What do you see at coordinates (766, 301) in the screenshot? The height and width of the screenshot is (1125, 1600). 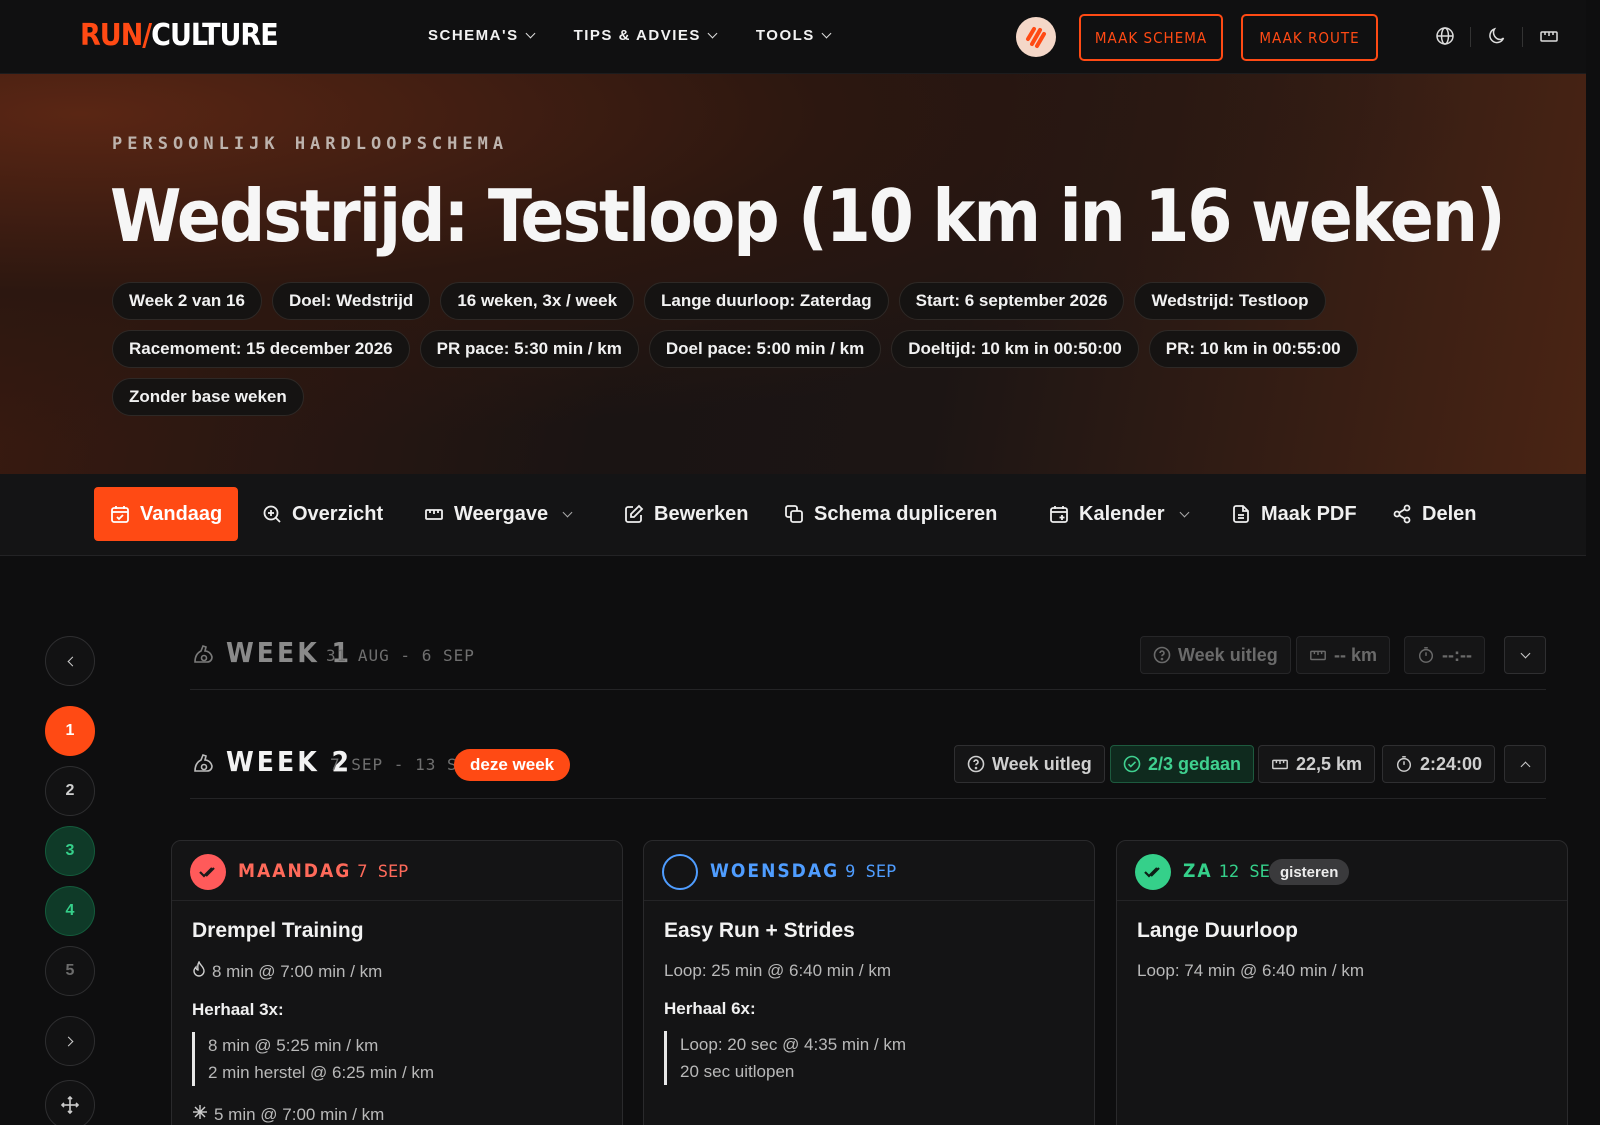 I see `info-chip: Lange duurloop: Zaterdag` at bounding box center [766, 301].